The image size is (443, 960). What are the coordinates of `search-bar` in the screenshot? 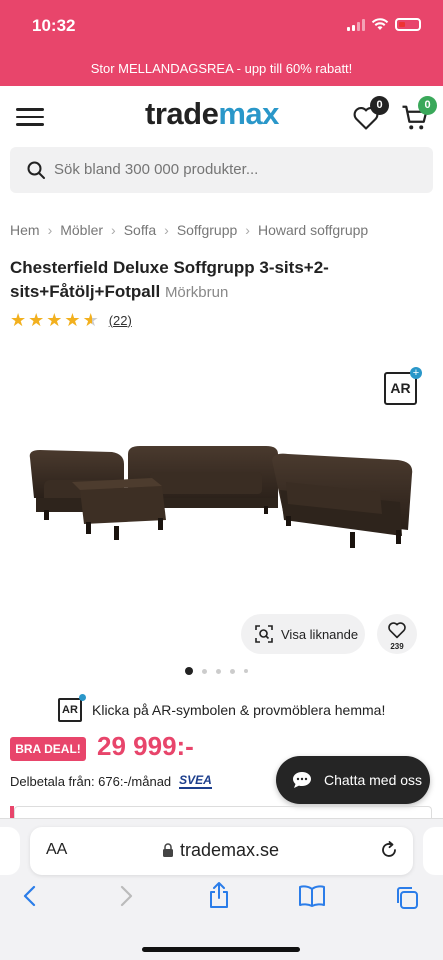 It's located at (221, 170).